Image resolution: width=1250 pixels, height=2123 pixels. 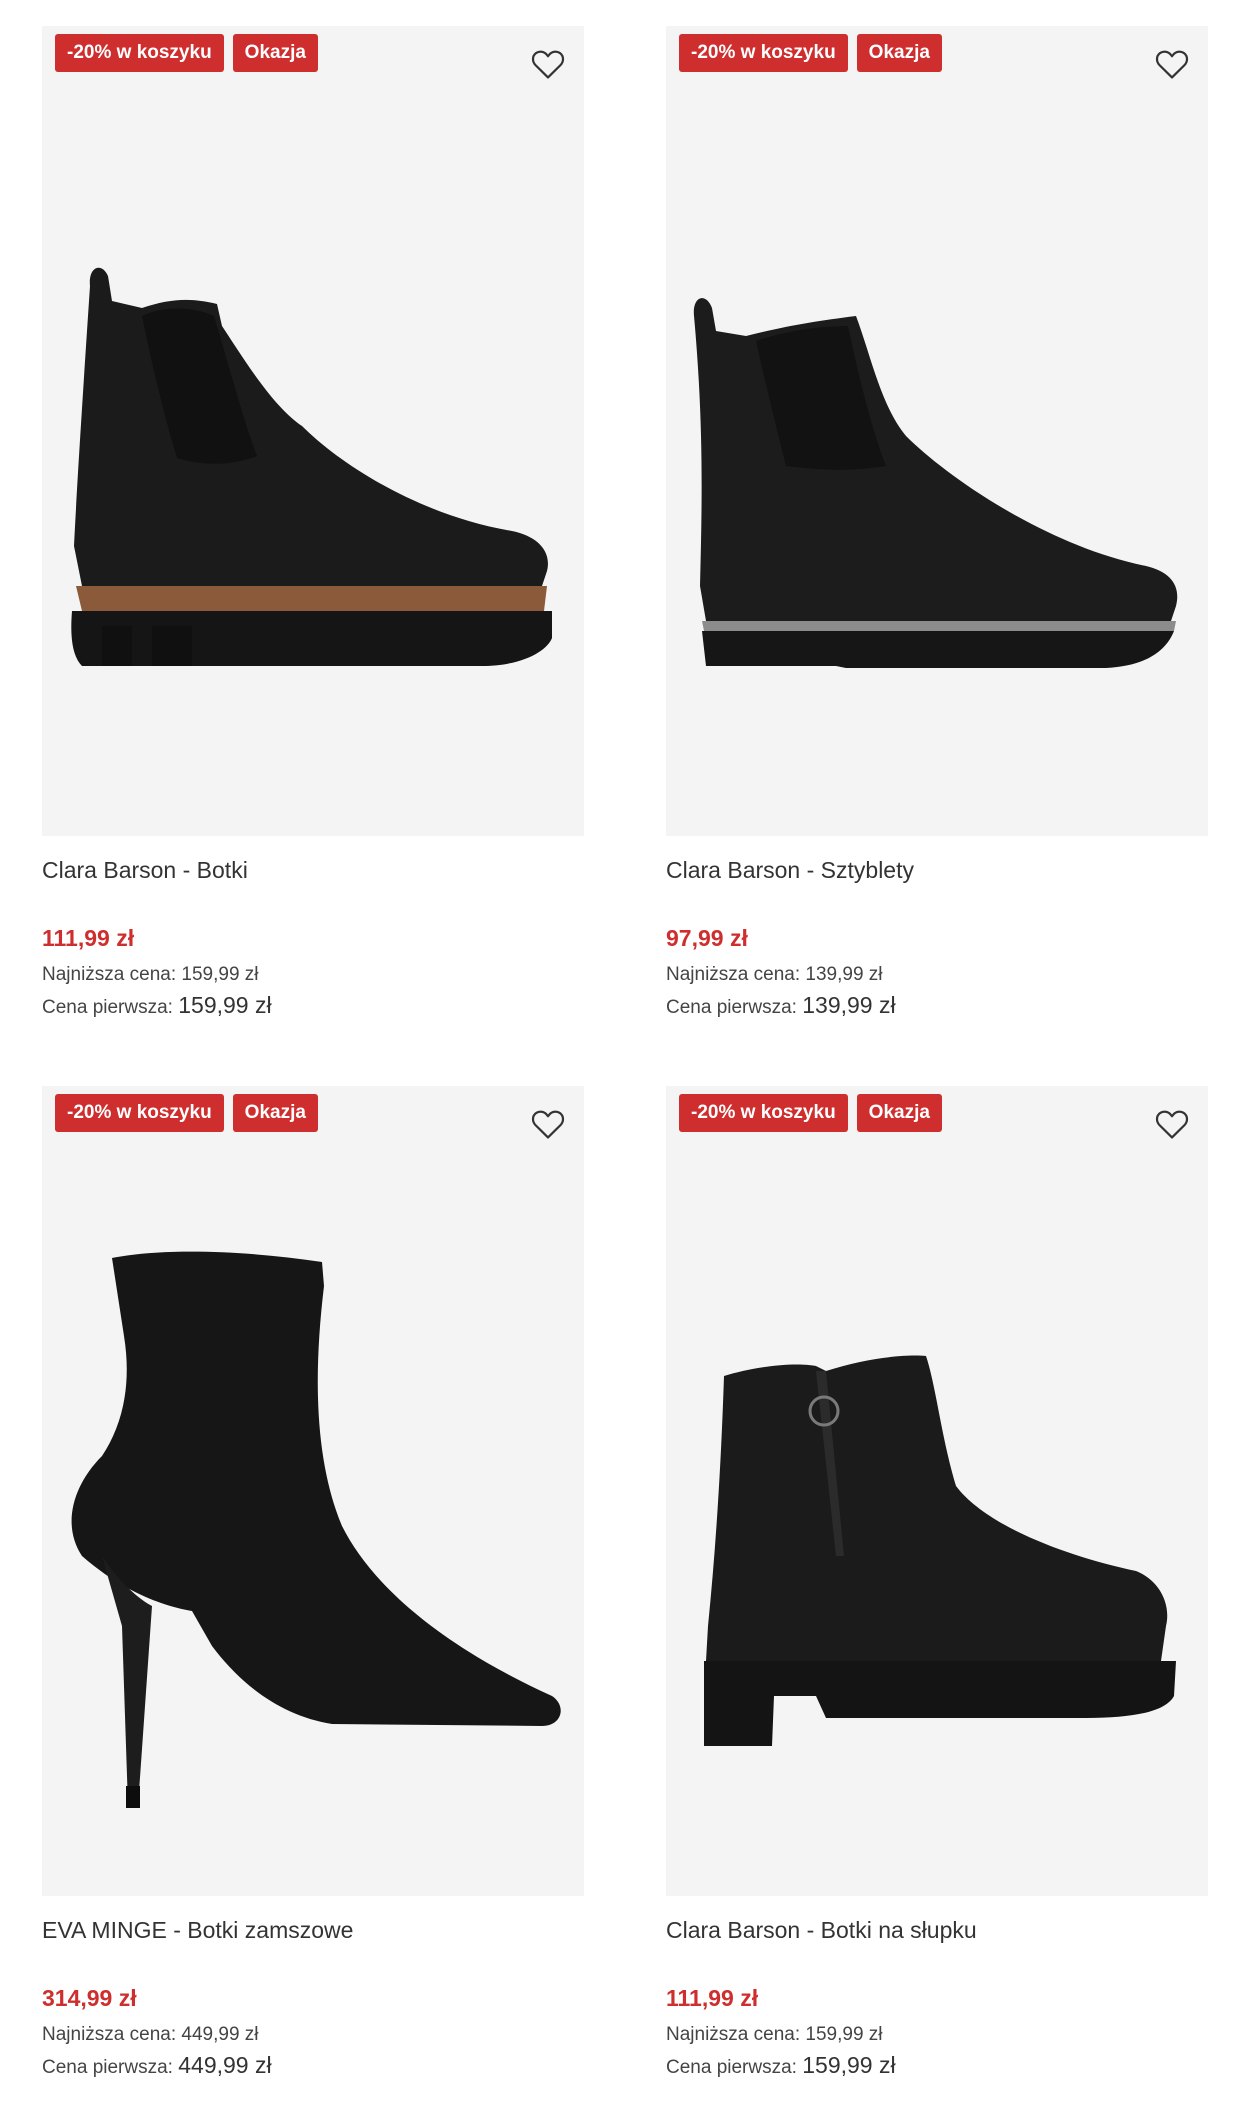 I want to click on first-price-row: Cena pierwsza: 449,99 zł, so click(x=313, y=2066).